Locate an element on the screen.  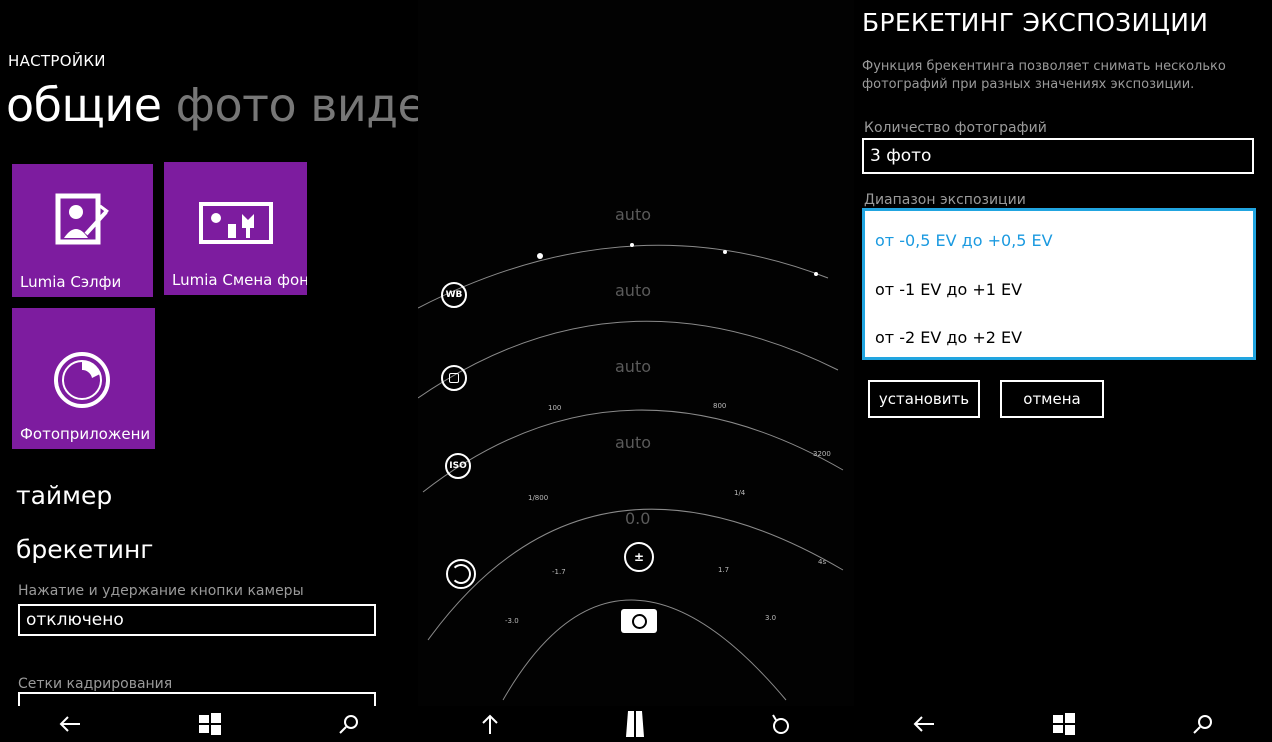
ev-tick: 3.0 is located at coordinates (771, 618).